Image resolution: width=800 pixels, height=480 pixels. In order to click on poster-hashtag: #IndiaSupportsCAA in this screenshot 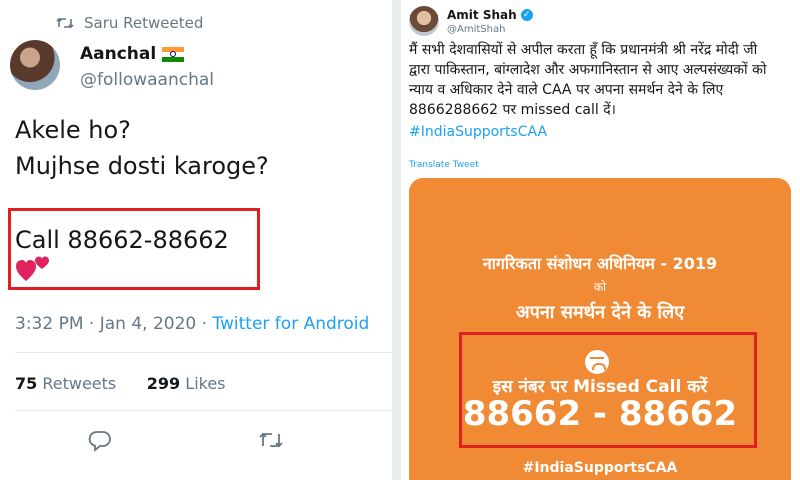, I will do `click(600, 468)`.